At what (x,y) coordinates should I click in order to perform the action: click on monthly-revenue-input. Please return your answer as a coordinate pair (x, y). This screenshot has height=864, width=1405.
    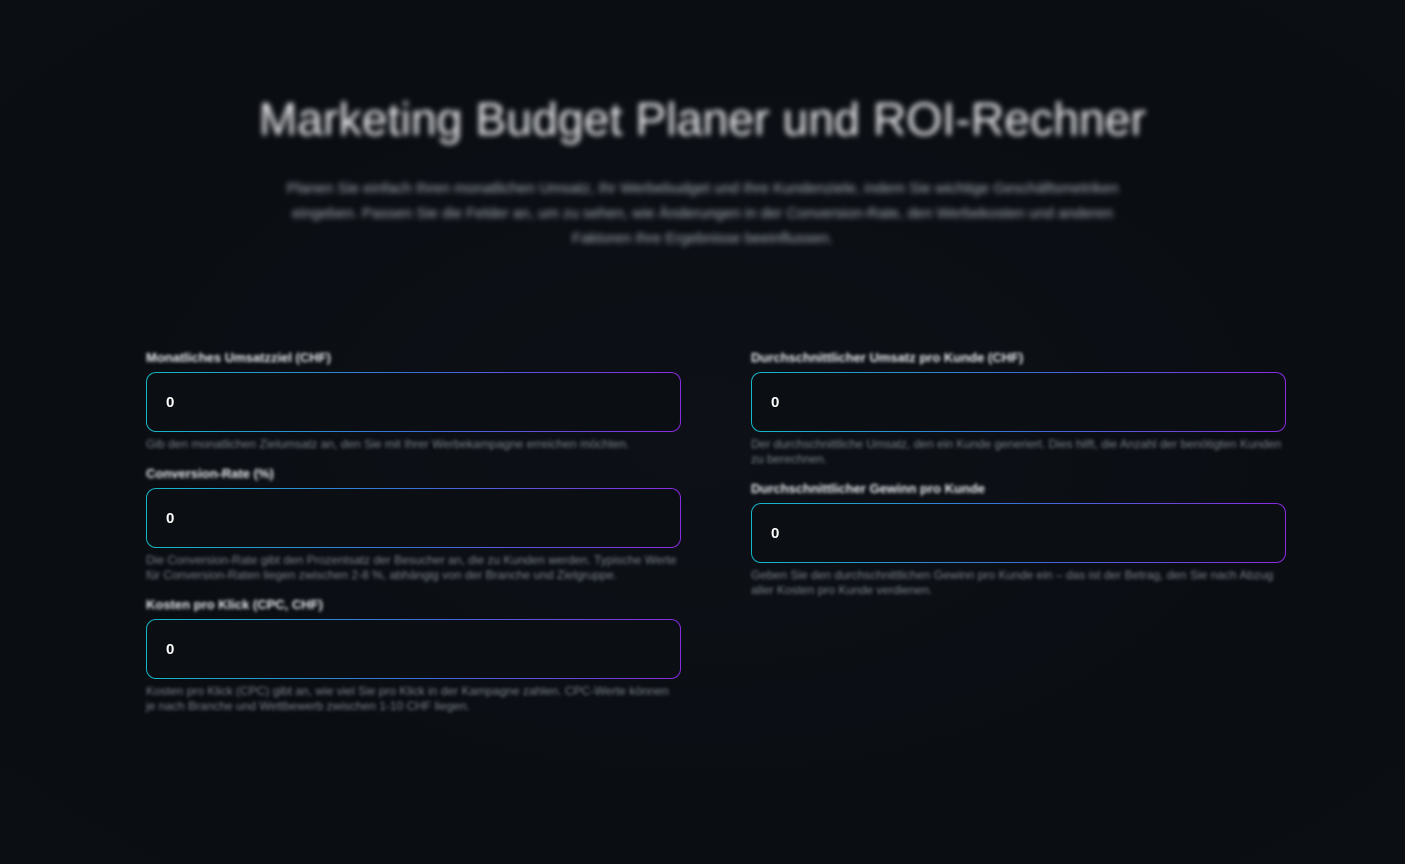
    Looking at the image, I should click on (413, 402).